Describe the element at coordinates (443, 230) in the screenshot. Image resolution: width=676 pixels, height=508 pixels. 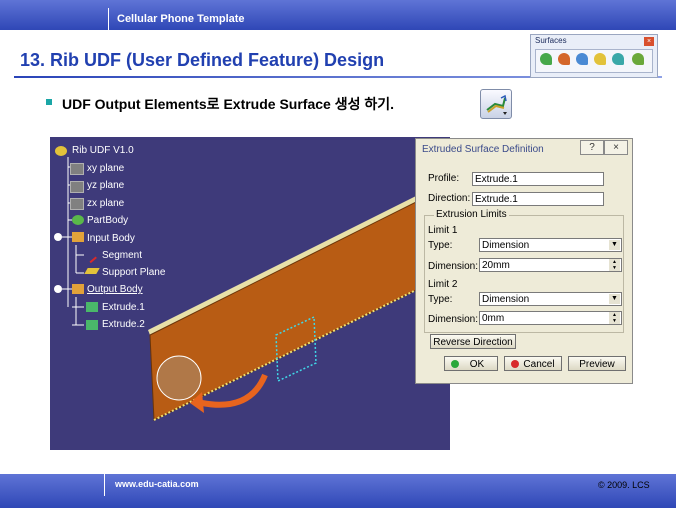
I see `limit1-label: Limit 1` at that location.